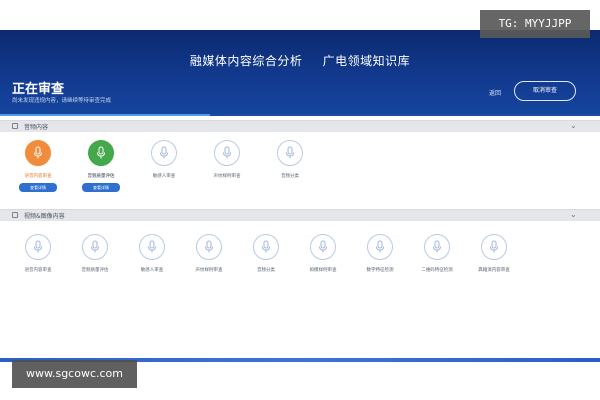 The image size is (600, 400). I want to click on video-item-label: 音频质量评估, so click(95, 270).